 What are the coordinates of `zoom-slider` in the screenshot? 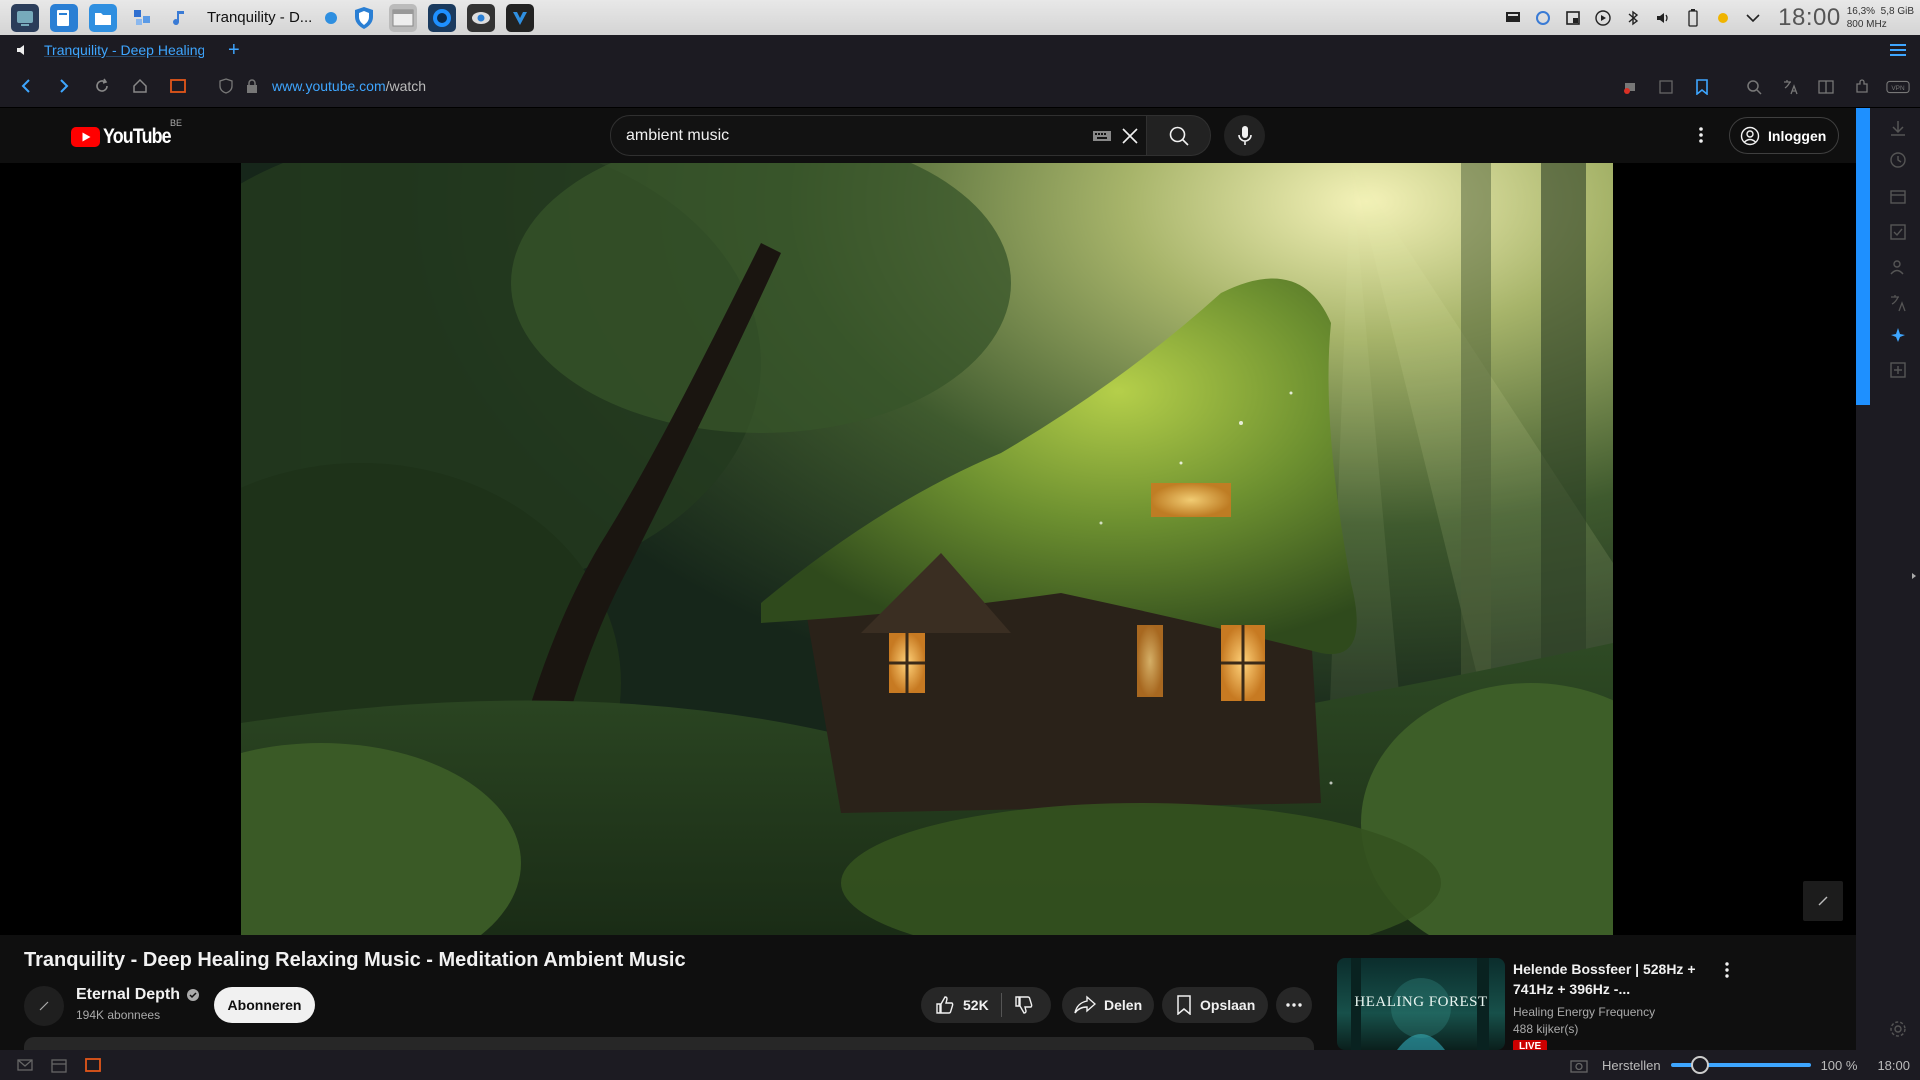 It's located at (1740, 1065).